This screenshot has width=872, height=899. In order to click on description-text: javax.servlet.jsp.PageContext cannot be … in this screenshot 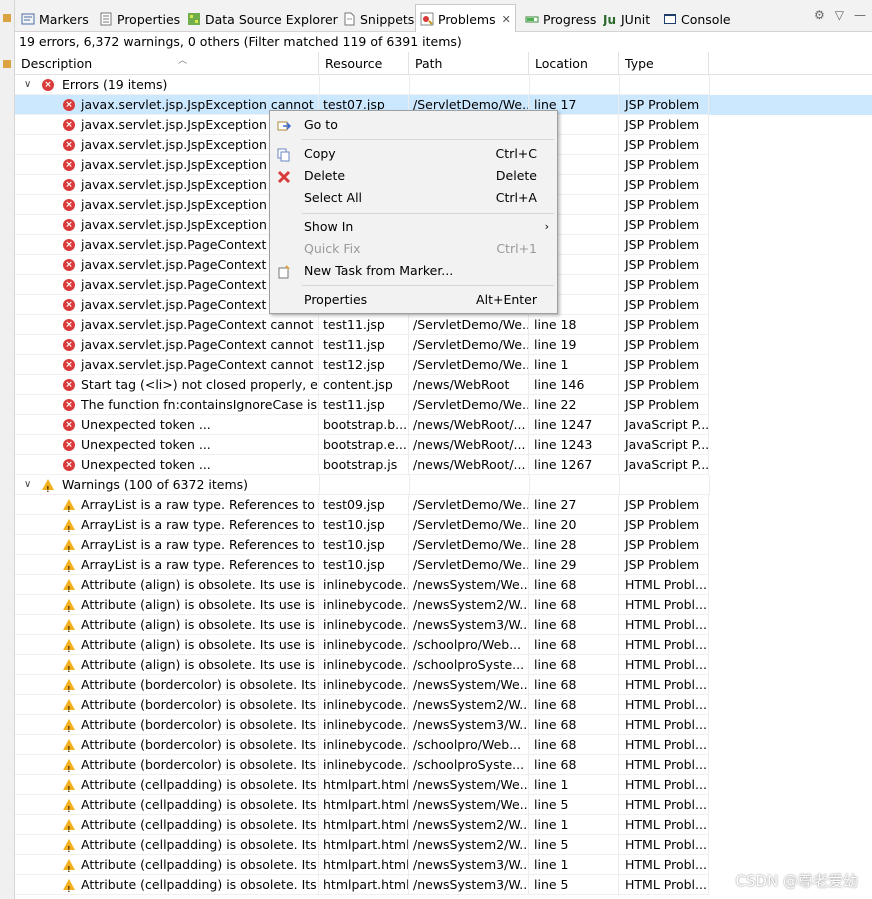, I will do `click(200, 364)`.